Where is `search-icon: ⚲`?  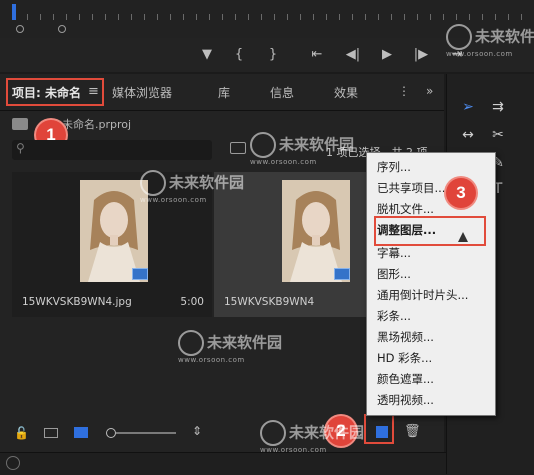
search-icon: ⚲ is located at coordinates (20, 148).